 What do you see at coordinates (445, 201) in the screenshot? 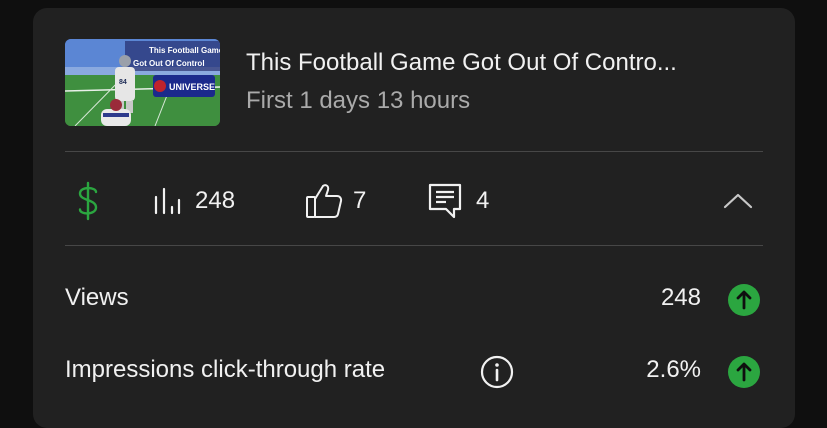
I see `comment-icon` at bounding box center [445, 201].